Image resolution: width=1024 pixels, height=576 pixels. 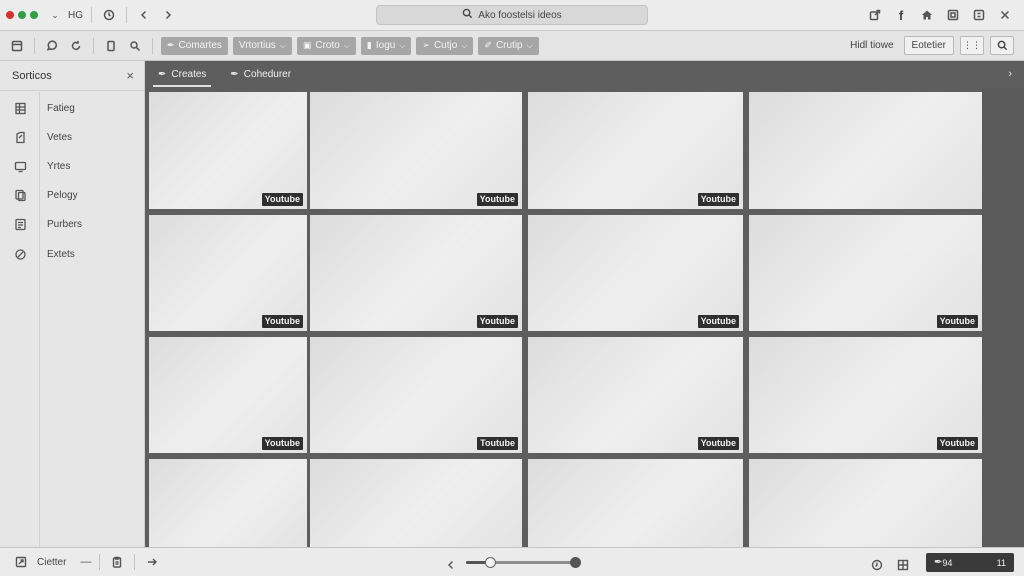 What do you see at coordinates (85, 562) in the screenshot?
I see `minus-icon: —` at bounding box center [85, 562].